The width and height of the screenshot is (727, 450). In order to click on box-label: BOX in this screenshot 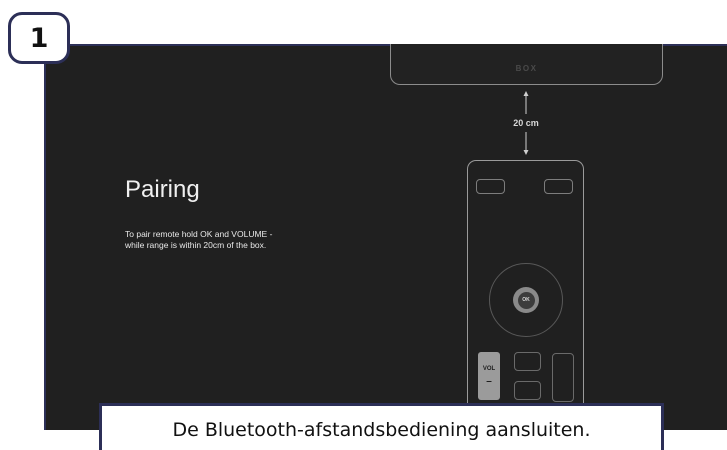, I will do `click(526, 68)`.